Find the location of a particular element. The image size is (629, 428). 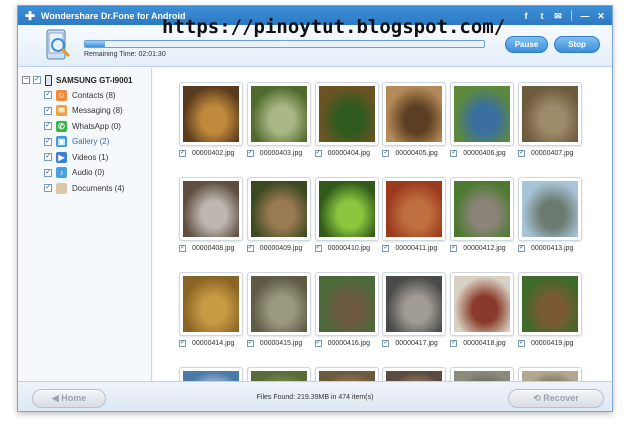

gallery-item: ✓ 00000408.jpg is located at coordinates (211, 214).